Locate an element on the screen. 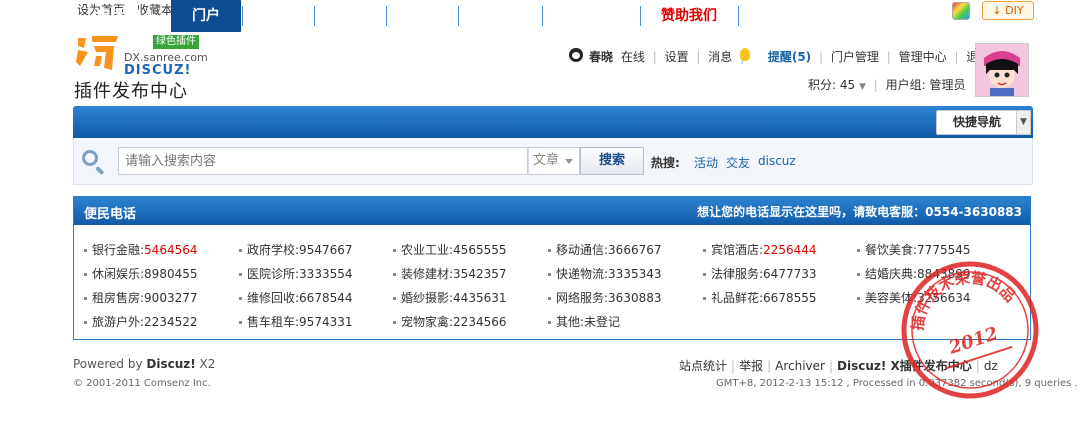 Image resolution: width=1091 pixels, height=442 pixels. nav-item-tel114-2: 电话114 is located at coordinates (591, 16).